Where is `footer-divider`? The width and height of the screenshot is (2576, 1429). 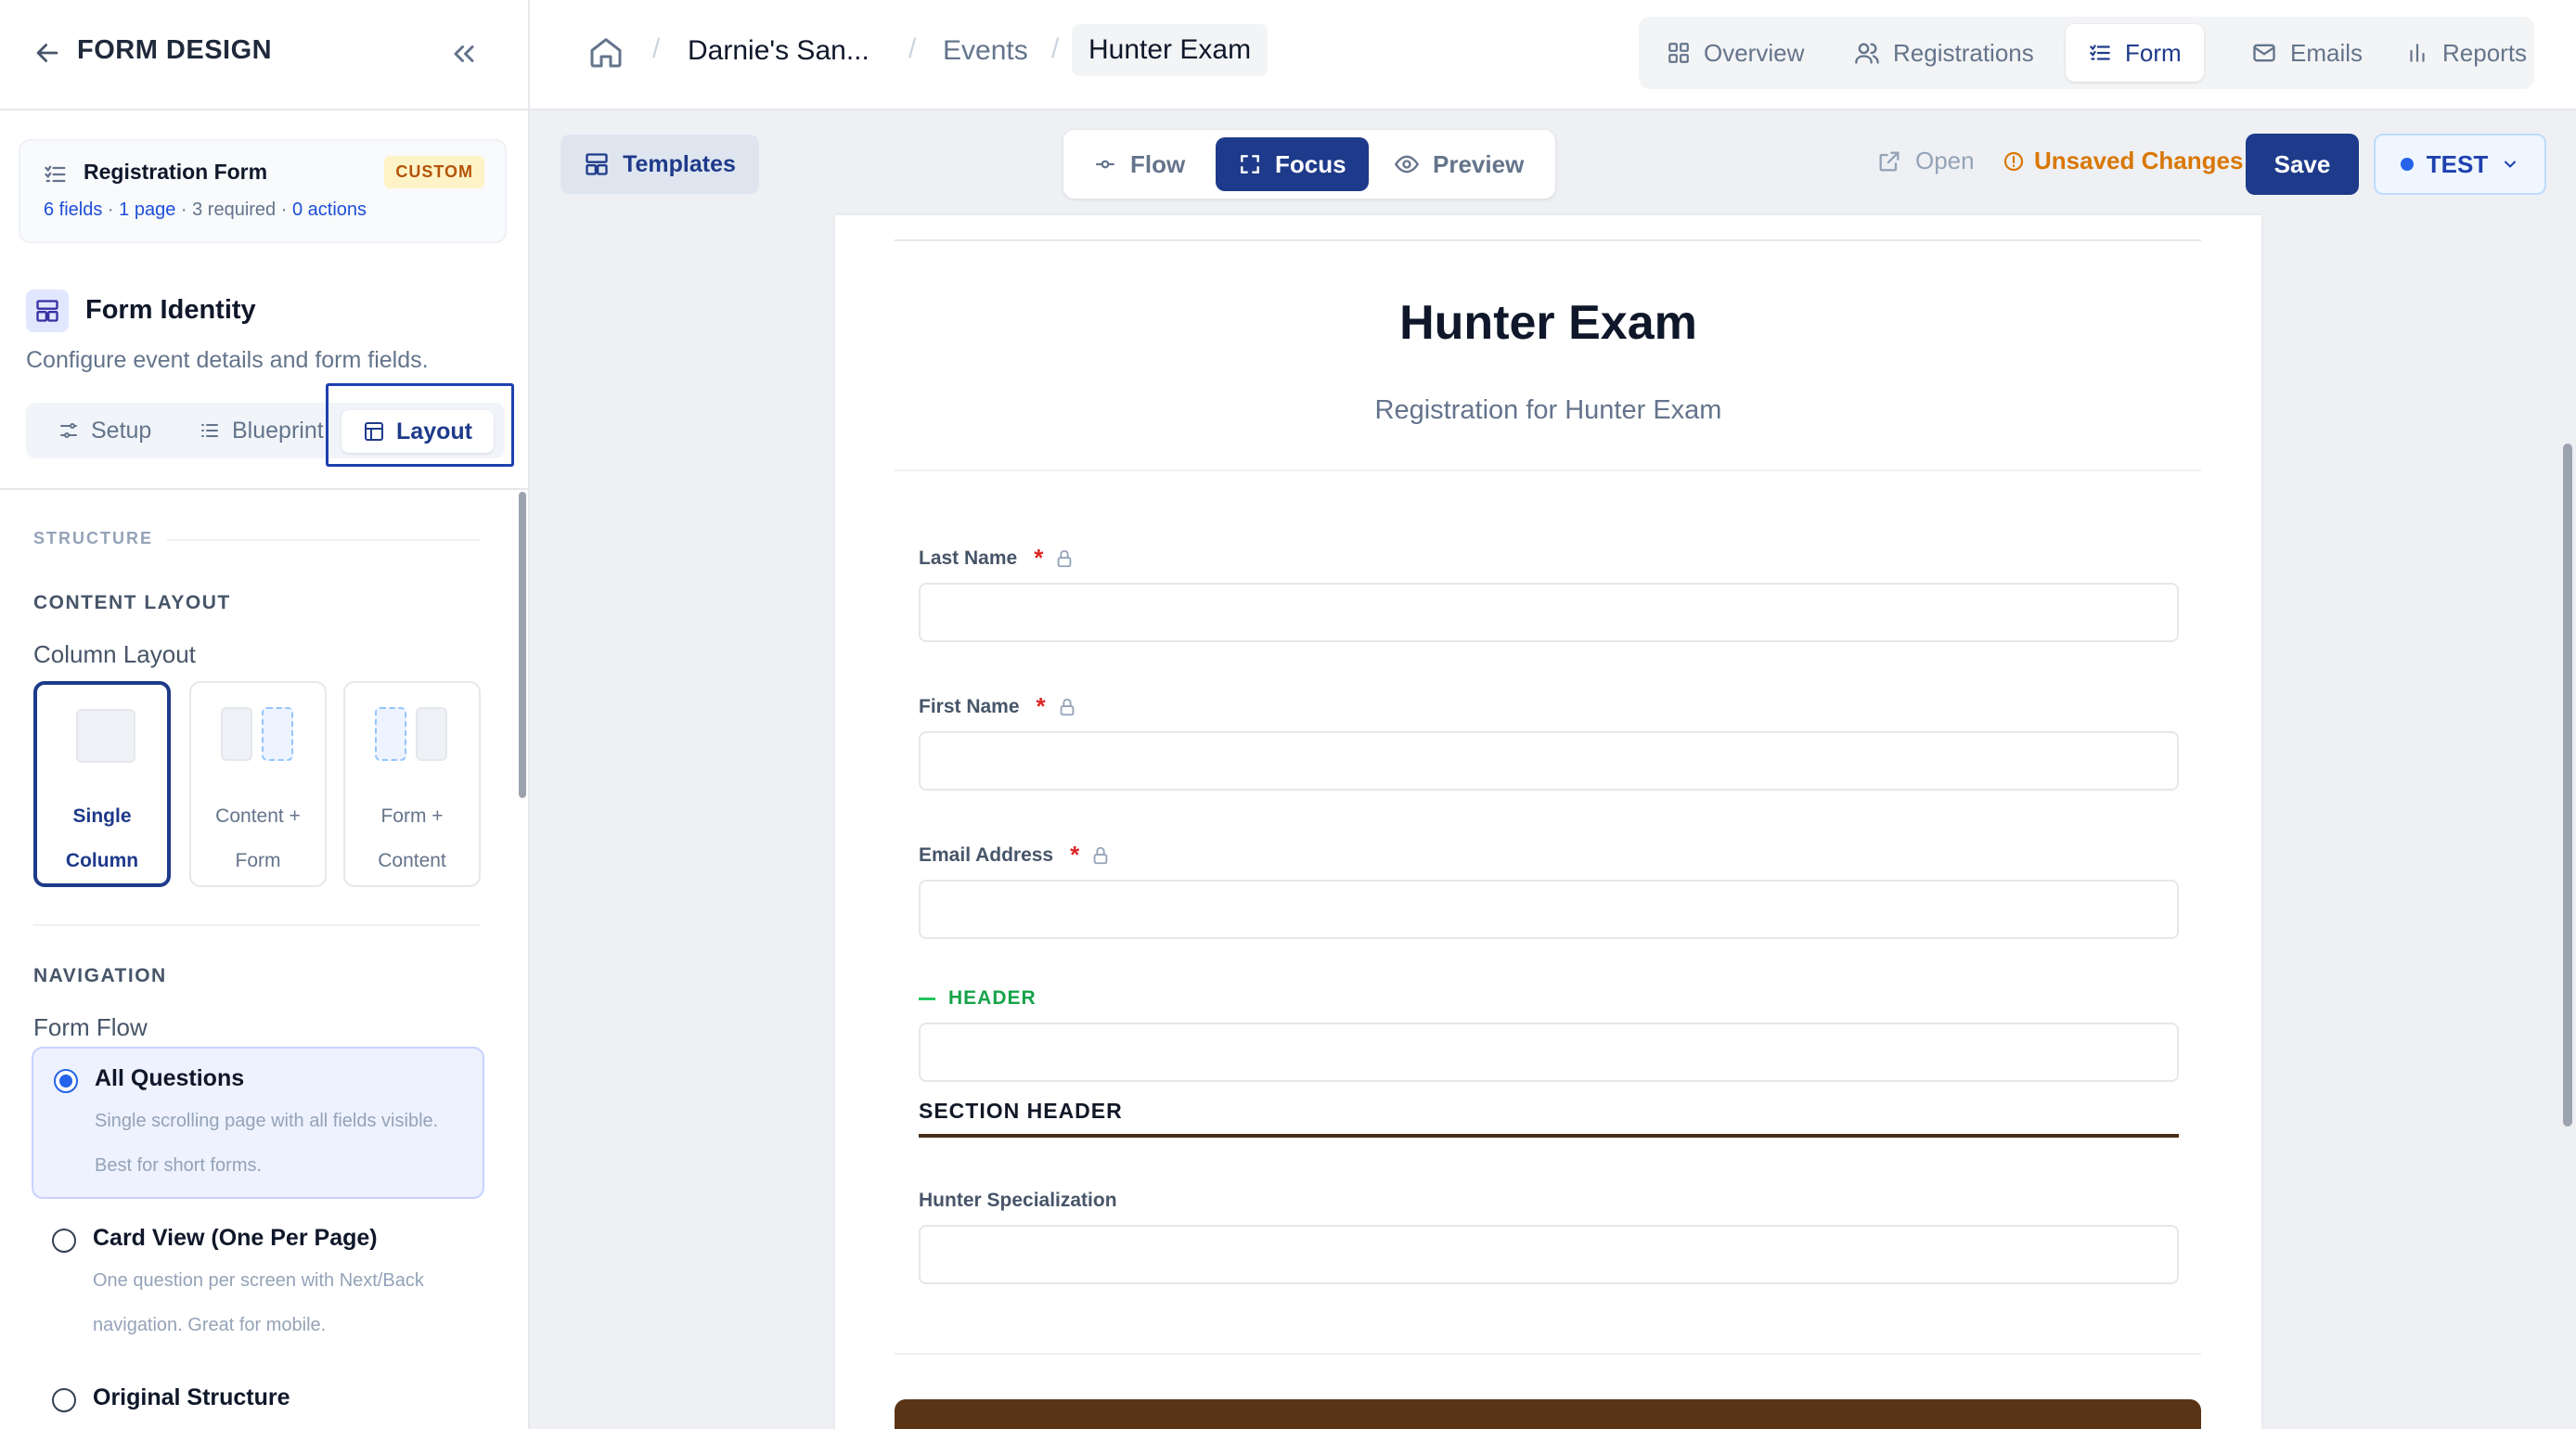 footer-divider is located at coordinates (1548, 1354).